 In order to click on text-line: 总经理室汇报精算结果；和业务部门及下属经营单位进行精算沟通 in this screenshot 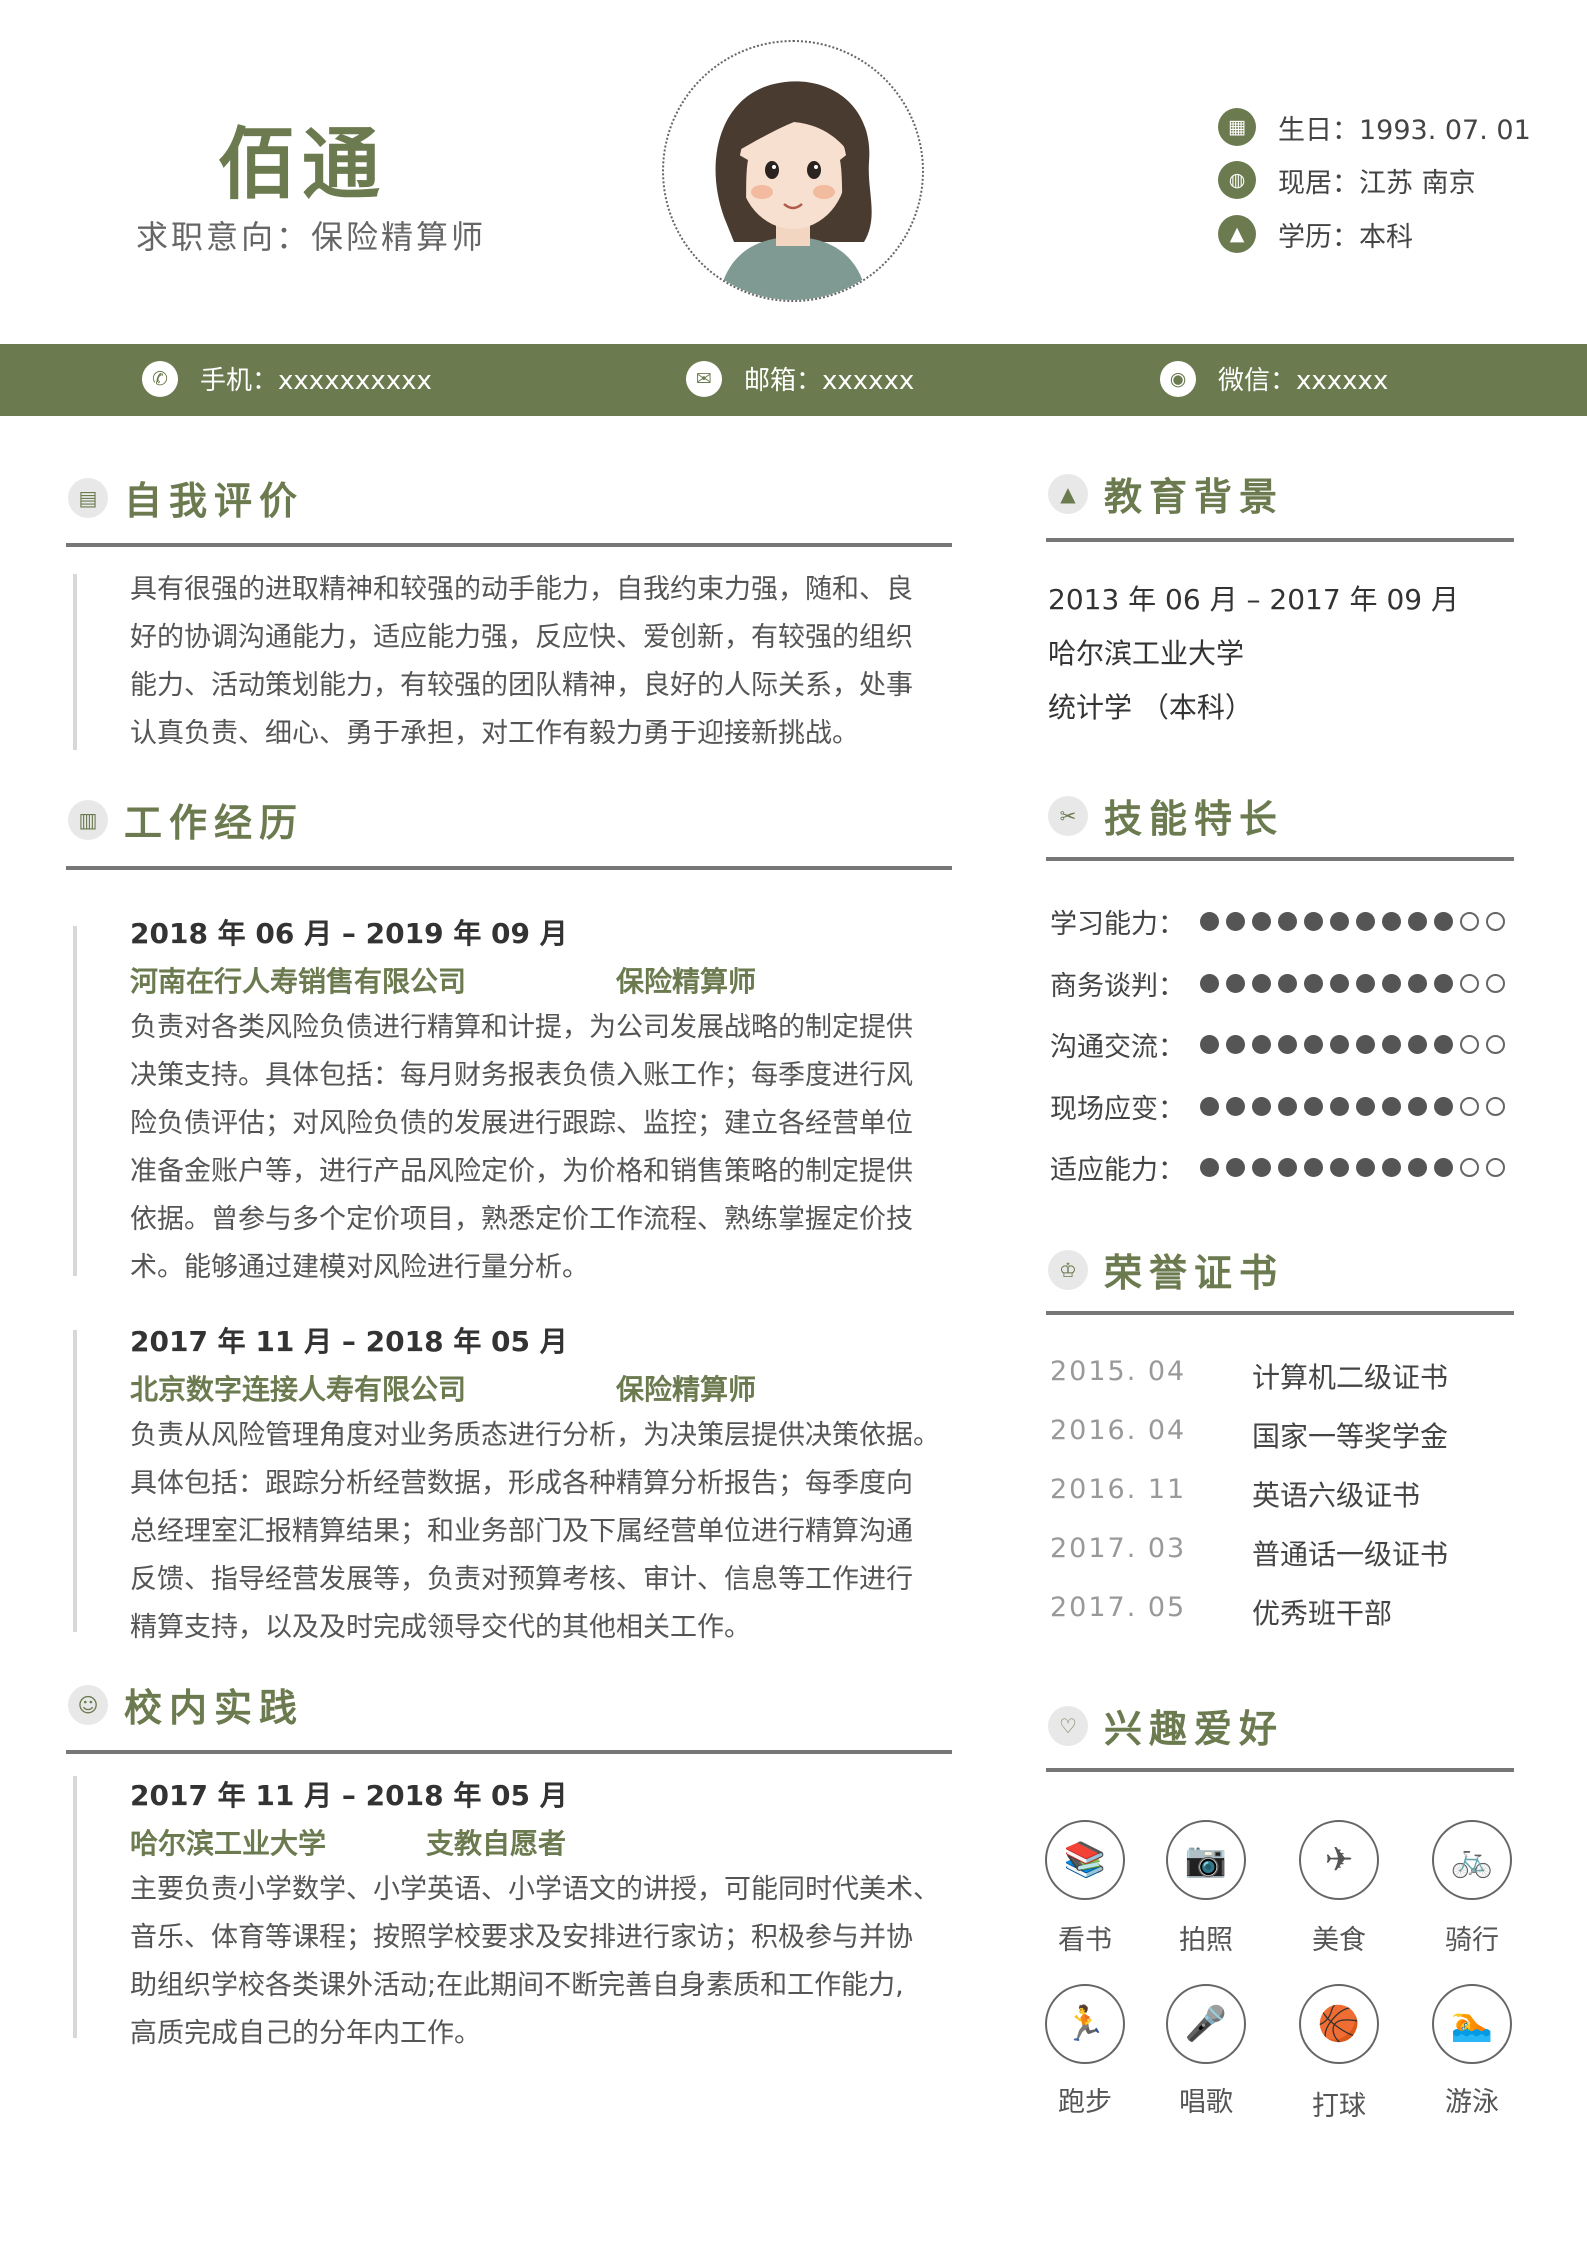, I will do `click(521, 1531)`.